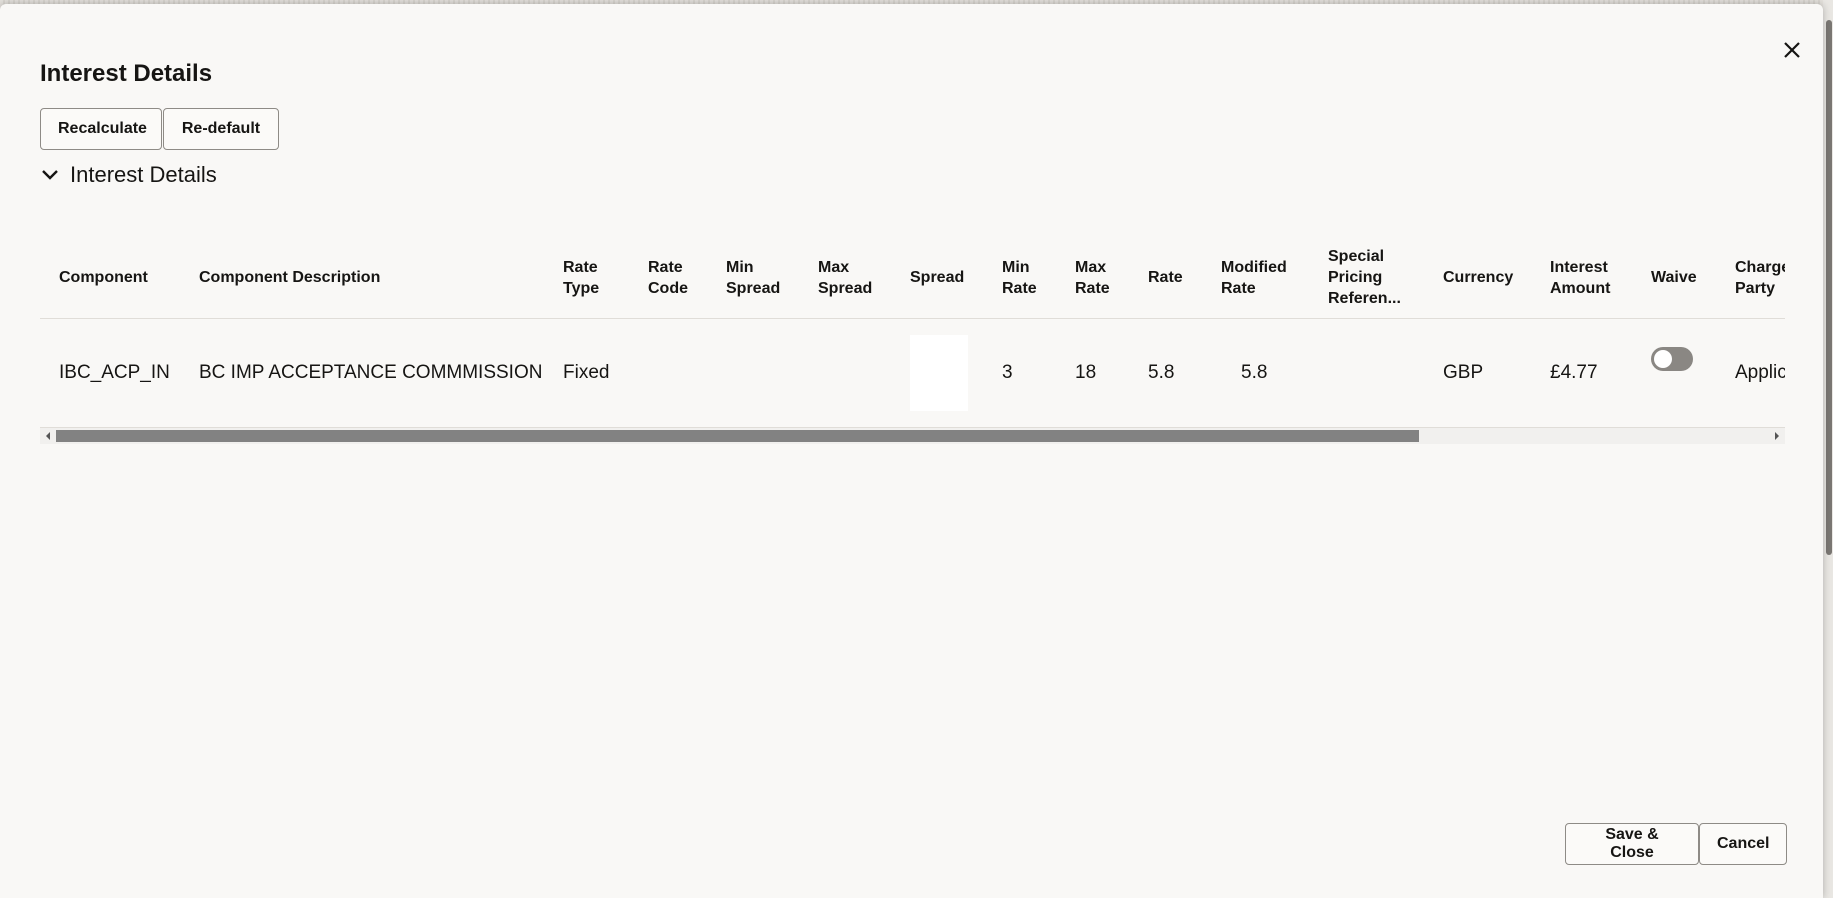 The width and height of the screenshot is (1833, 898). What do you see at coordinates (143, 174) in the screenshot?
I see `section-title: Interest Details` at bounding box center [143, 174].